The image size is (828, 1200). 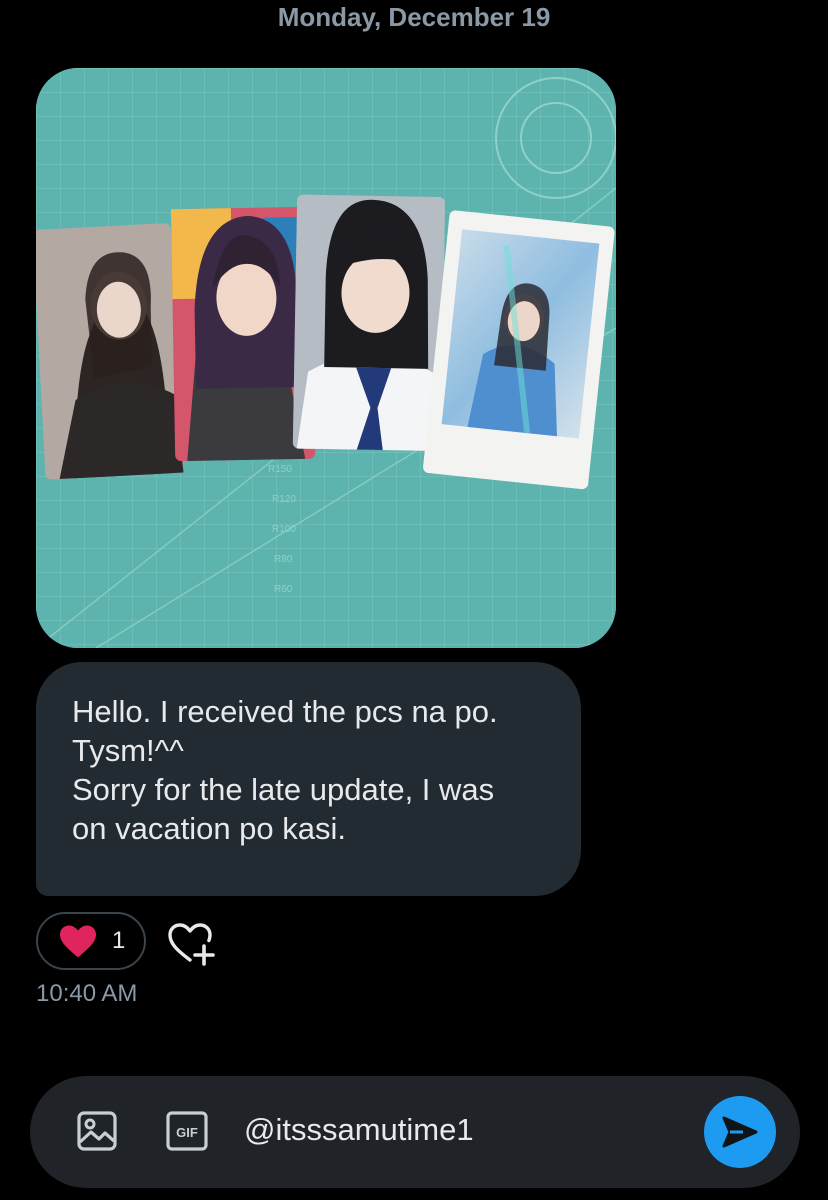 What do you see at coordinates (284, 529) in the screenshot?
I see `mat-label: R100` at bounding box center [284, 529].